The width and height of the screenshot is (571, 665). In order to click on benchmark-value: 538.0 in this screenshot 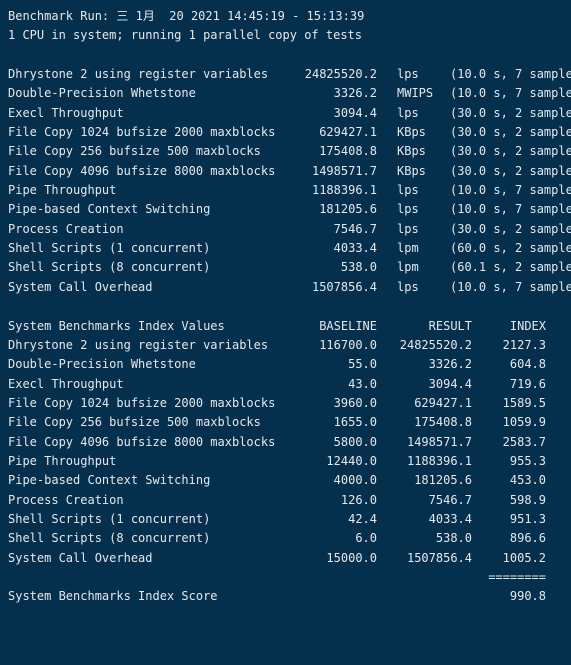, I will do `click(358, 267)`.